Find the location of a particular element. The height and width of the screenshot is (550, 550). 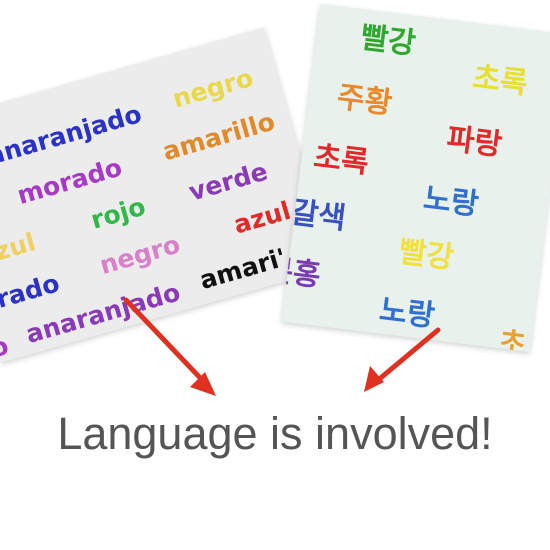

arrows-overlay is located at coordinates (282, 346).